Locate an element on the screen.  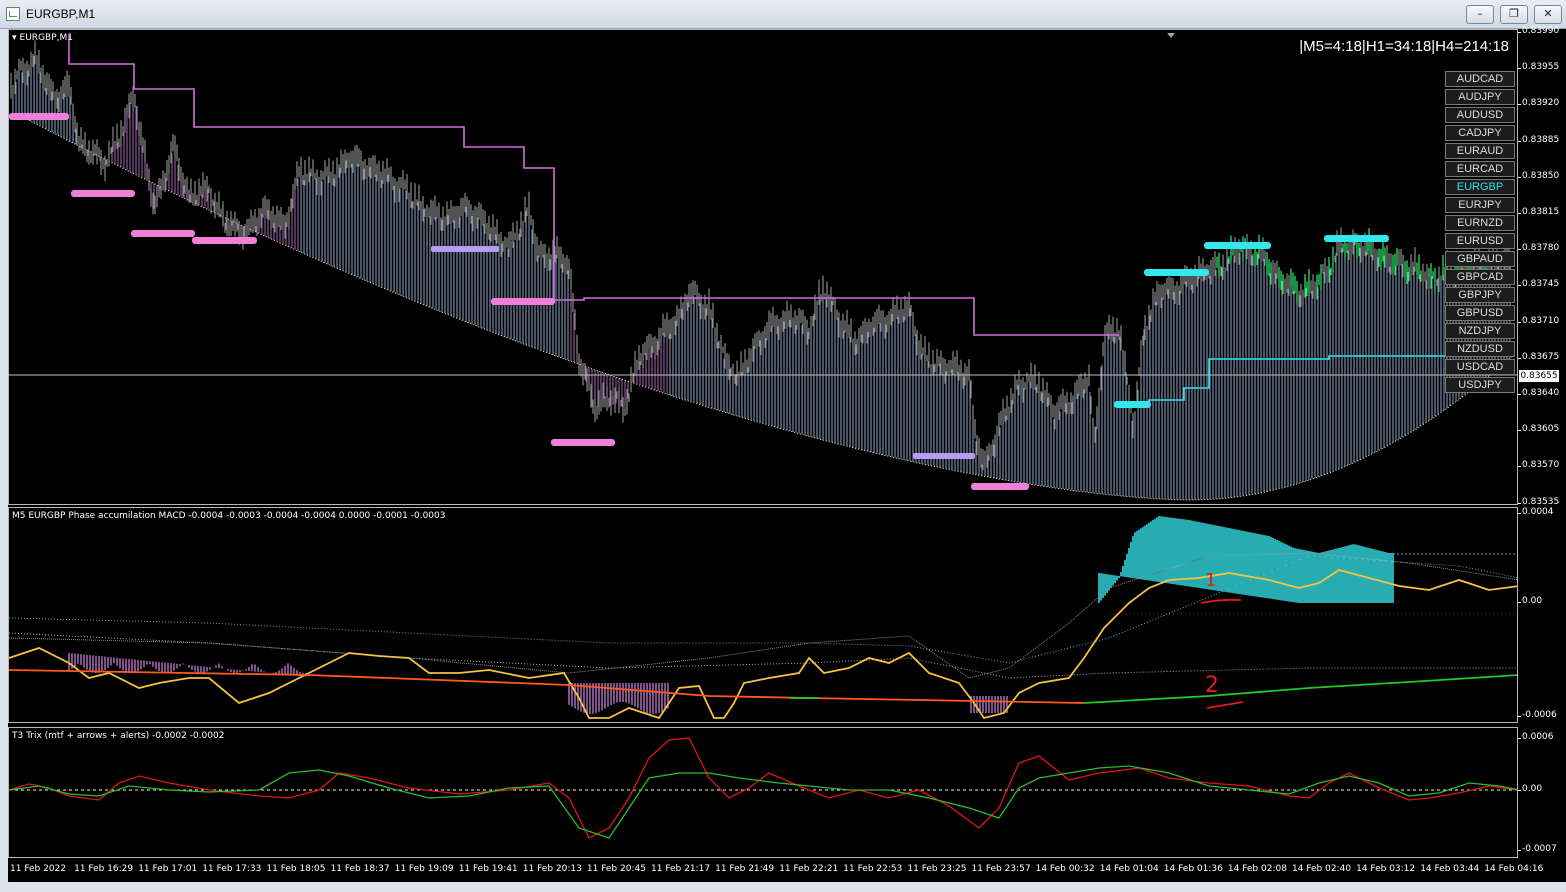
price-tick: 0.83535 is located at coordinates (1538, 501).